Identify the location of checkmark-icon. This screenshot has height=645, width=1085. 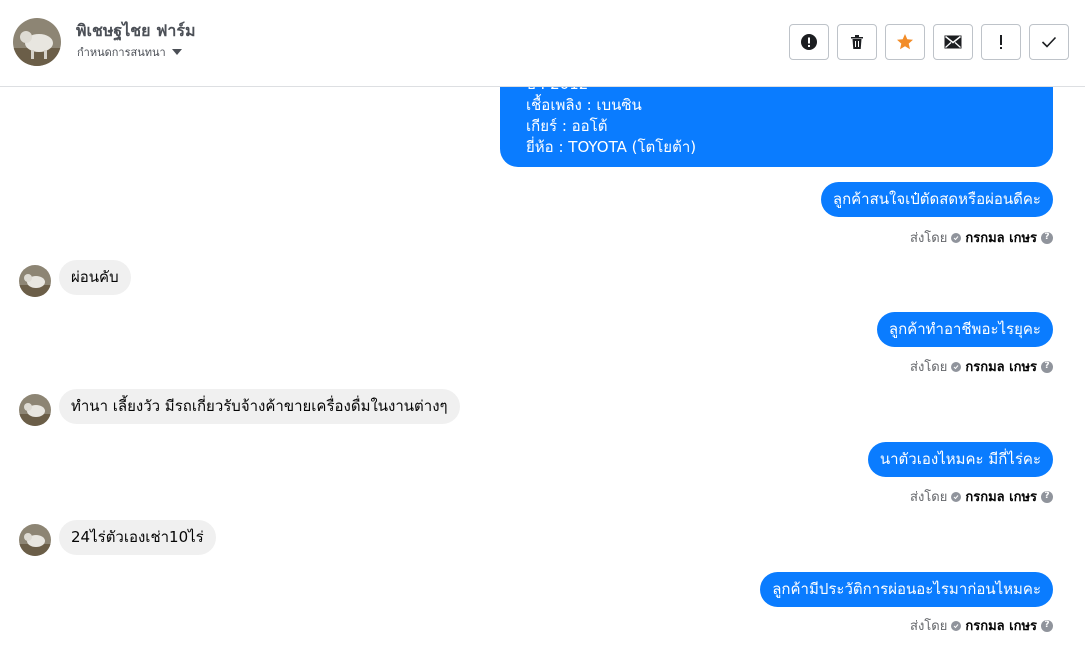
(1049, 42).